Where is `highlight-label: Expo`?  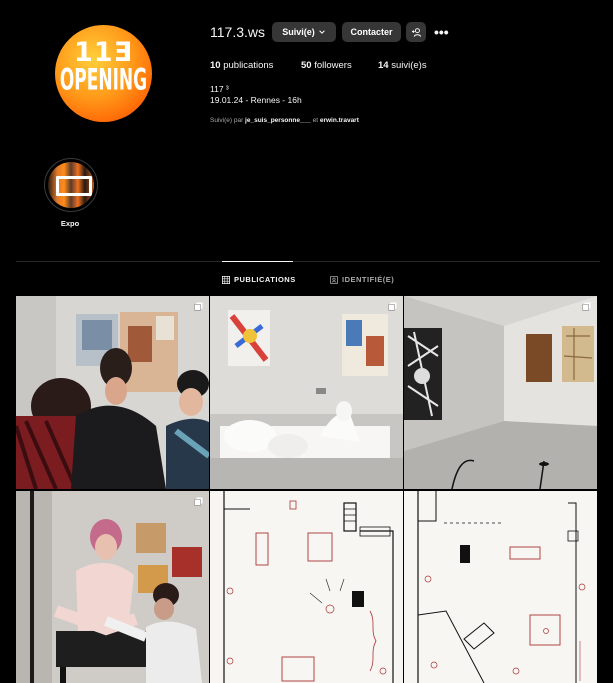
highlight-label: Expo is located at coordinates (70, 223).